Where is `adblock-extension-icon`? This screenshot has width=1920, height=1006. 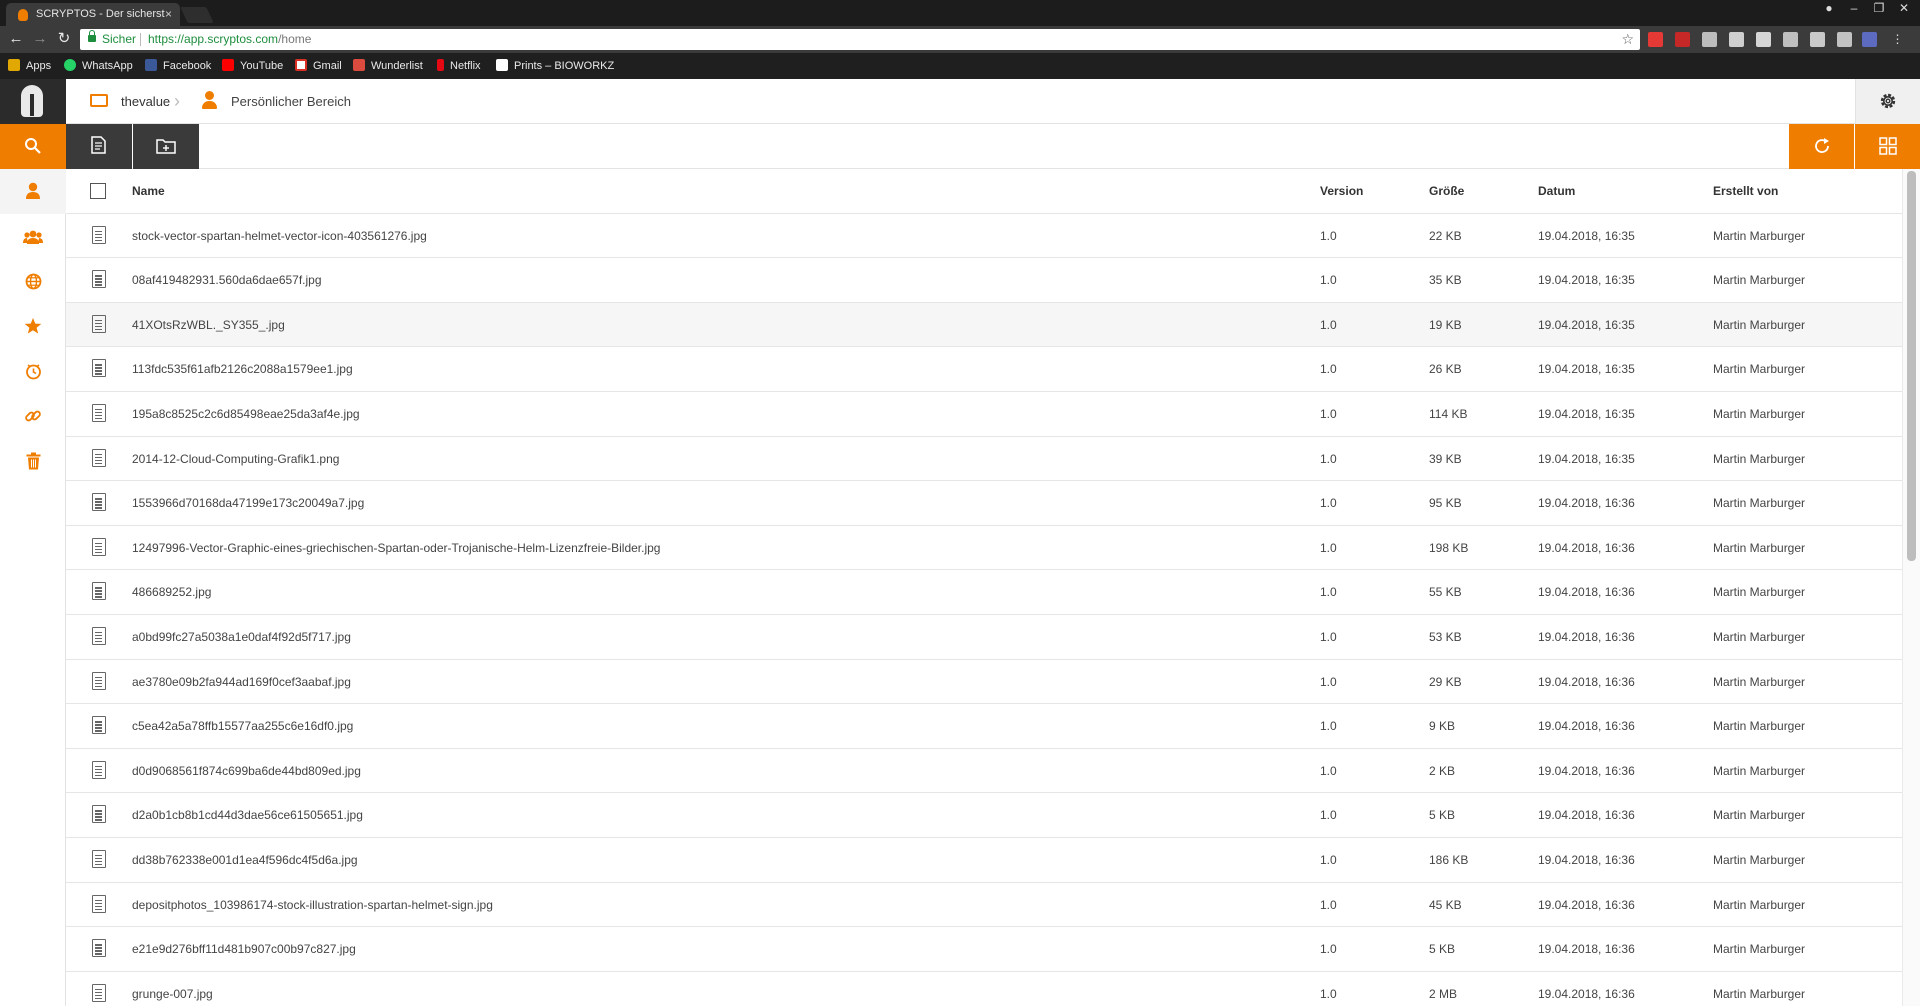 adblock-extension-icon is located at coordinates (1655, 39).